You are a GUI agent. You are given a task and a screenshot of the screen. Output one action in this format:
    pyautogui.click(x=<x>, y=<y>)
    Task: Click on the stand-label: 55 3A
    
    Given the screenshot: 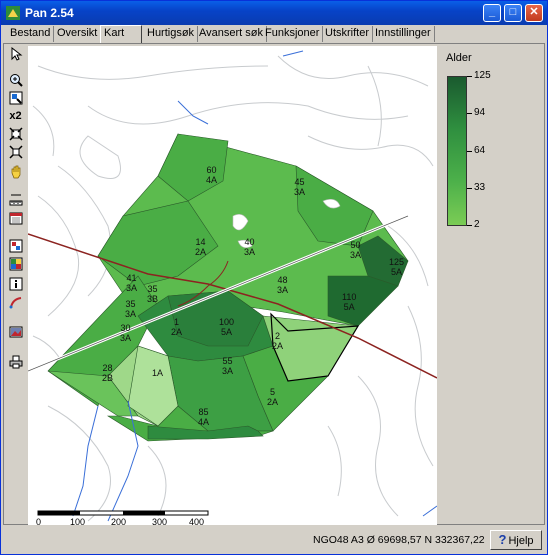 What is the action you would take?
    pyautogui.click(x=227, y=366)
    